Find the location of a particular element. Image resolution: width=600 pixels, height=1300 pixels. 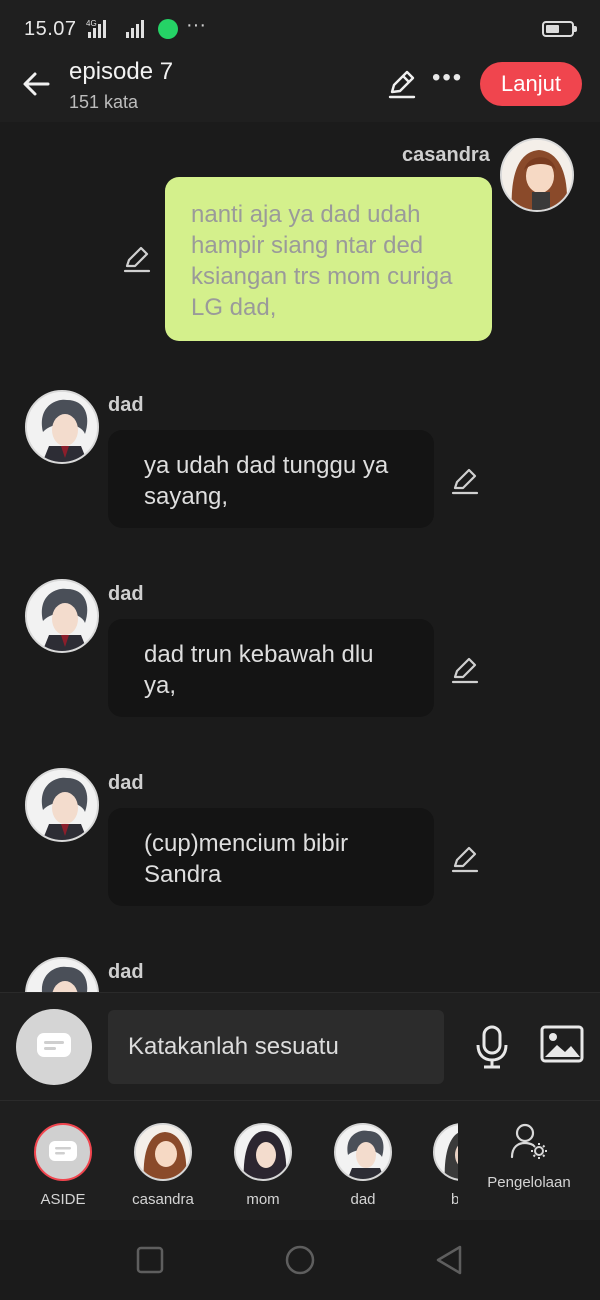

character-casandra: casandra is located at coordinates (163, 1165).